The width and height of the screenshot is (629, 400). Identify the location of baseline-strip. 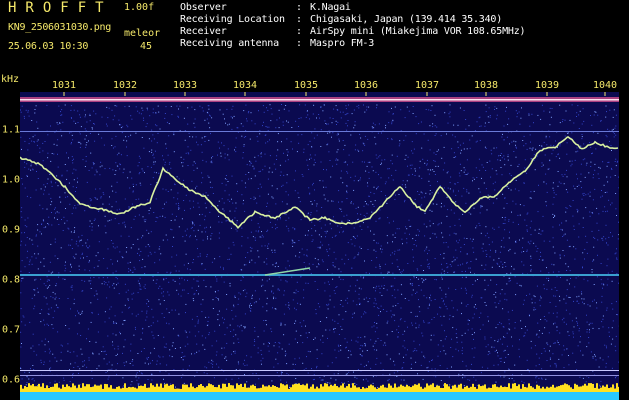
(319, 396).